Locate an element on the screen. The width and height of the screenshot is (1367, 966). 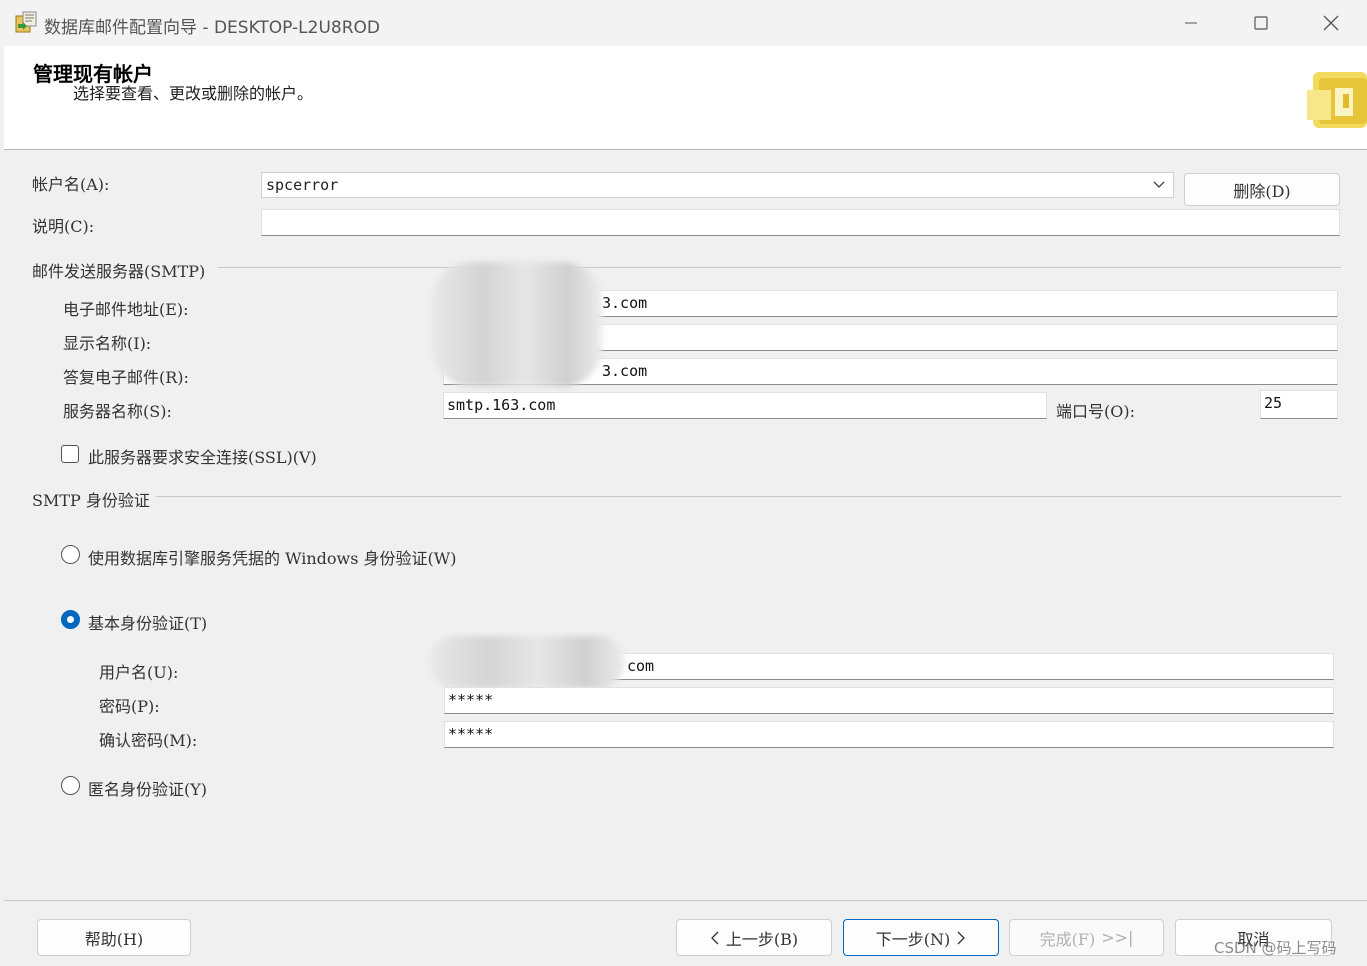
maximize-button is located at coordinates (1261, 23).